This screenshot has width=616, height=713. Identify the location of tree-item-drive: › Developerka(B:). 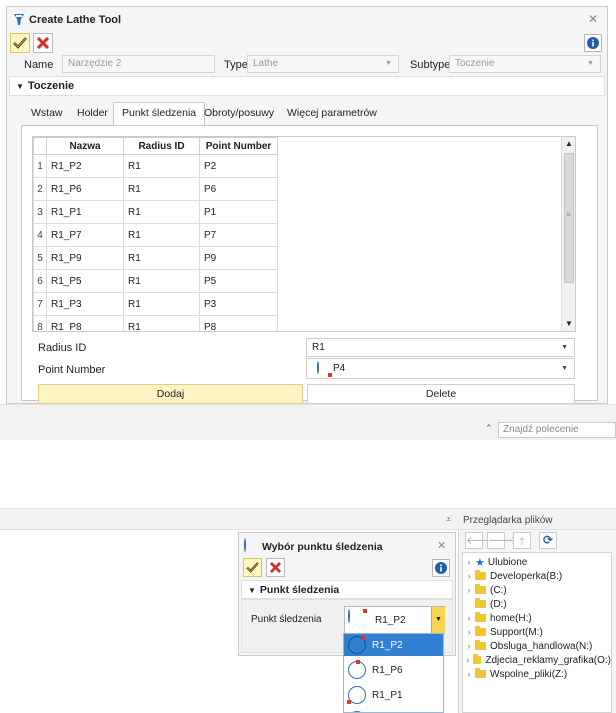
(537, 576).